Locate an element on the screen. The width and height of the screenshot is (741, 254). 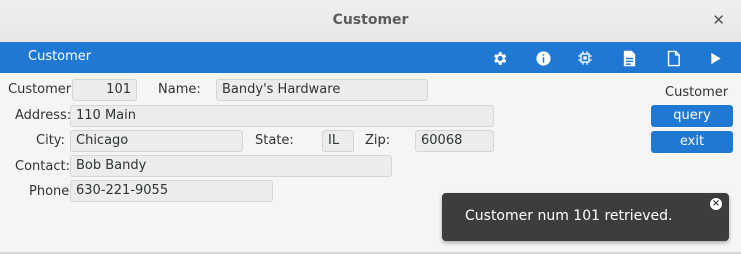
toolbar-title: Customer is located at coordinates (60, 56).